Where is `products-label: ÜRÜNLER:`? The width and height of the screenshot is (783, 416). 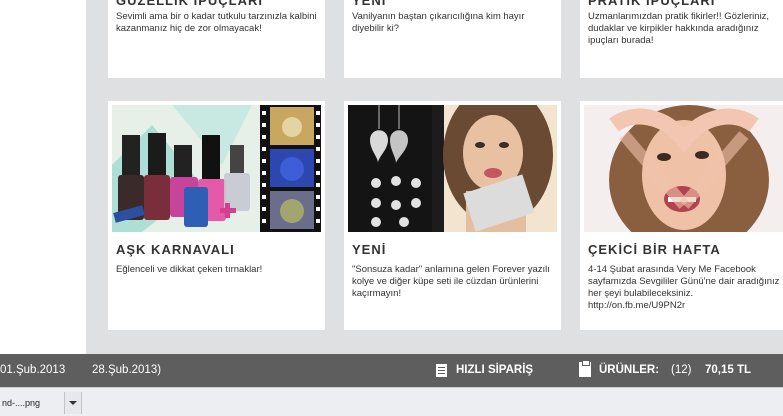 products-label: ÜRÜNLER: is located at coordinates (629, 370).